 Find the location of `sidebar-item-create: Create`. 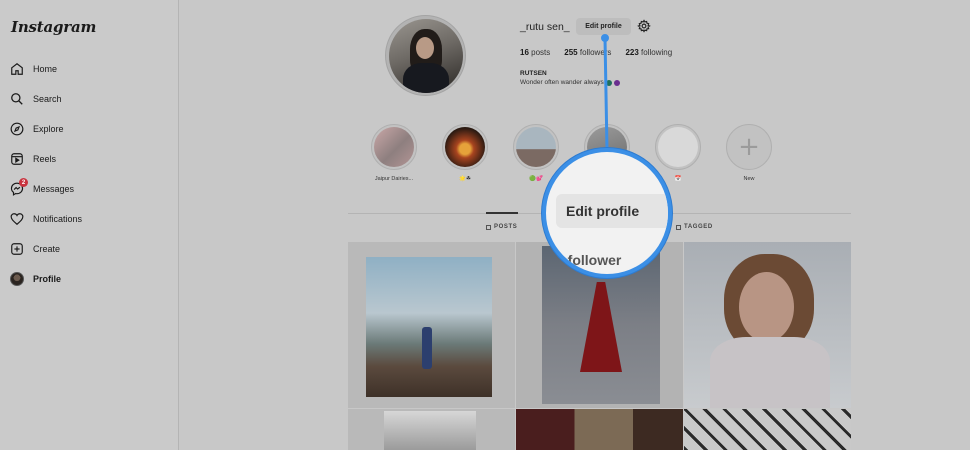

sidebar-item-create: Create is located at coordinates (35, 249).